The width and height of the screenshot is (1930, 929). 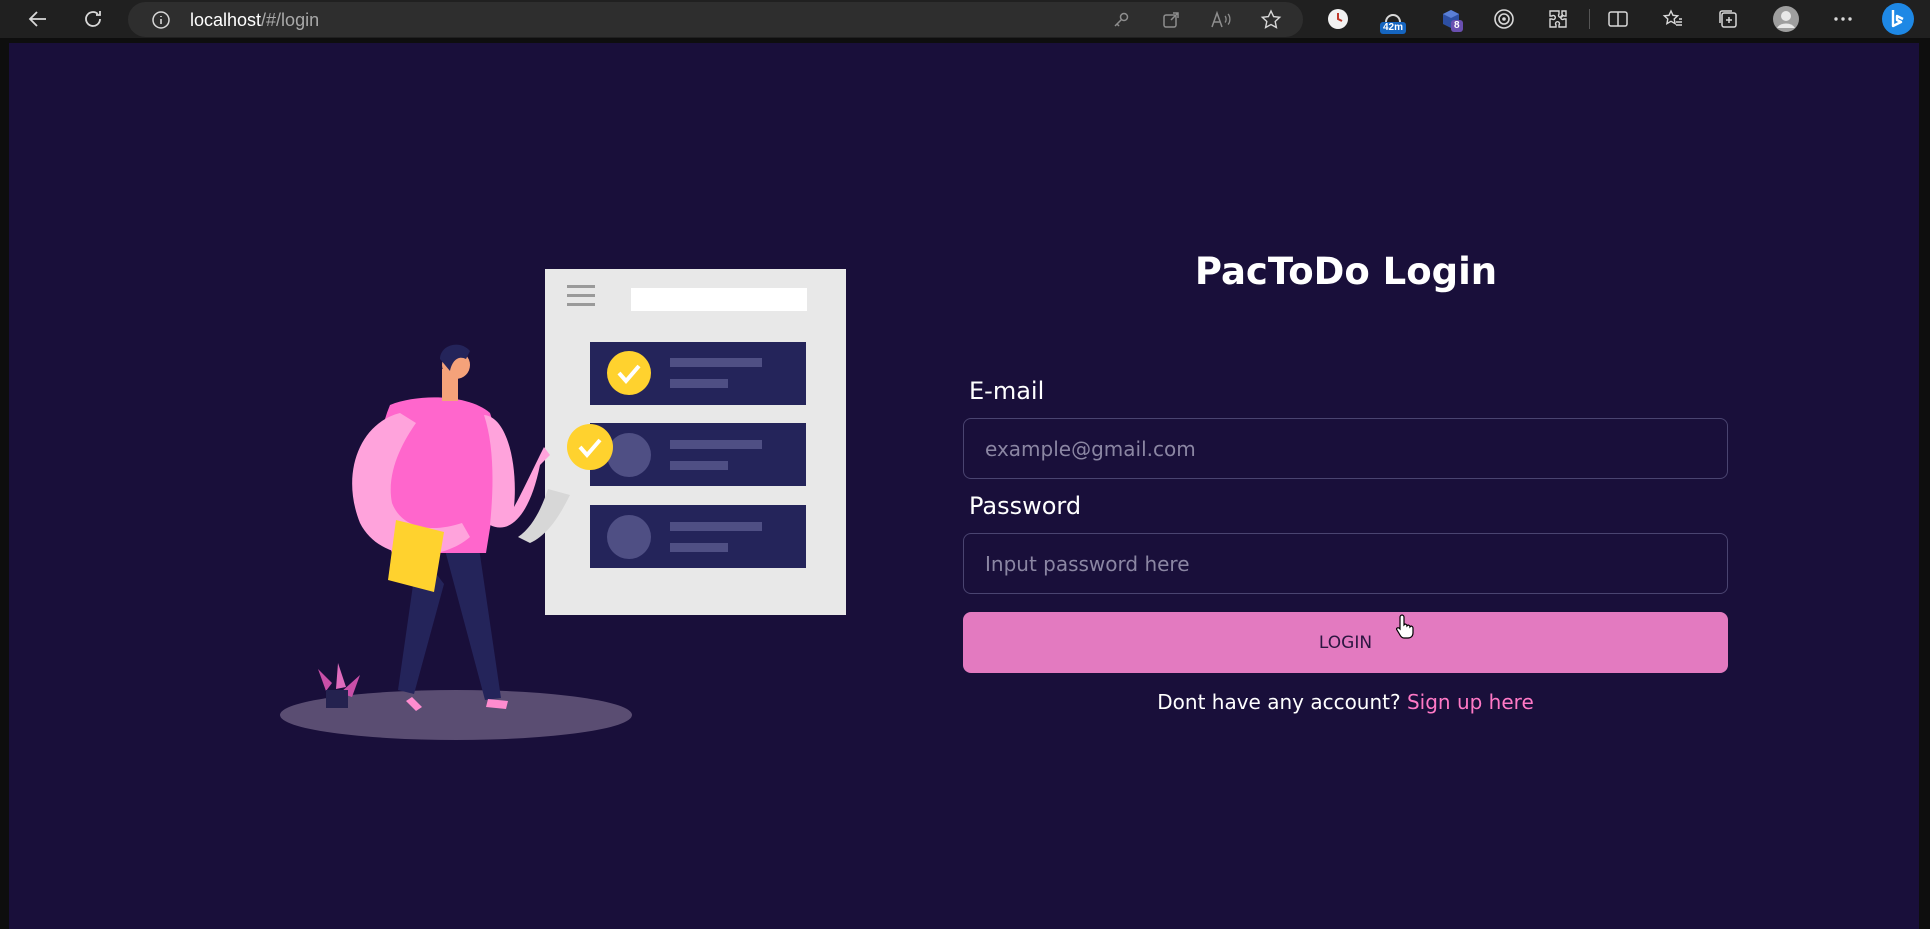 What do you see at coordinates (1843, 19) in the screenshot?
I see `more-icon` at bounding box center [1843, 19].